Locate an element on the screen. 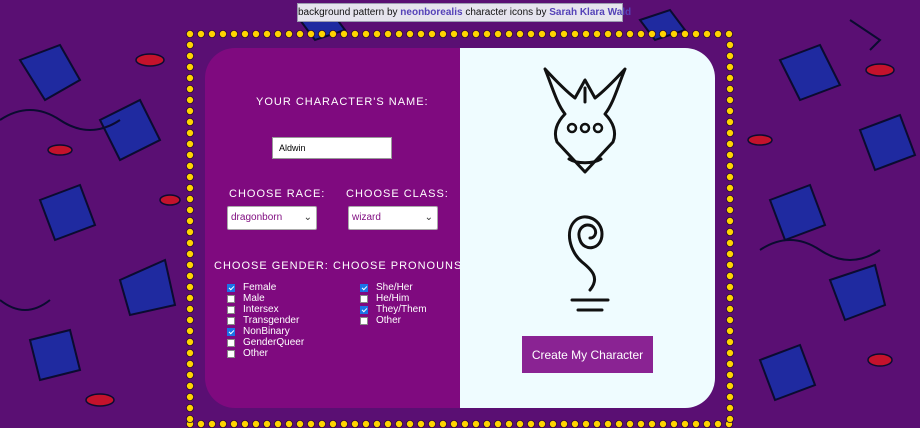  pattern-author-link: neonborealis is located at coordinates (431, 12).